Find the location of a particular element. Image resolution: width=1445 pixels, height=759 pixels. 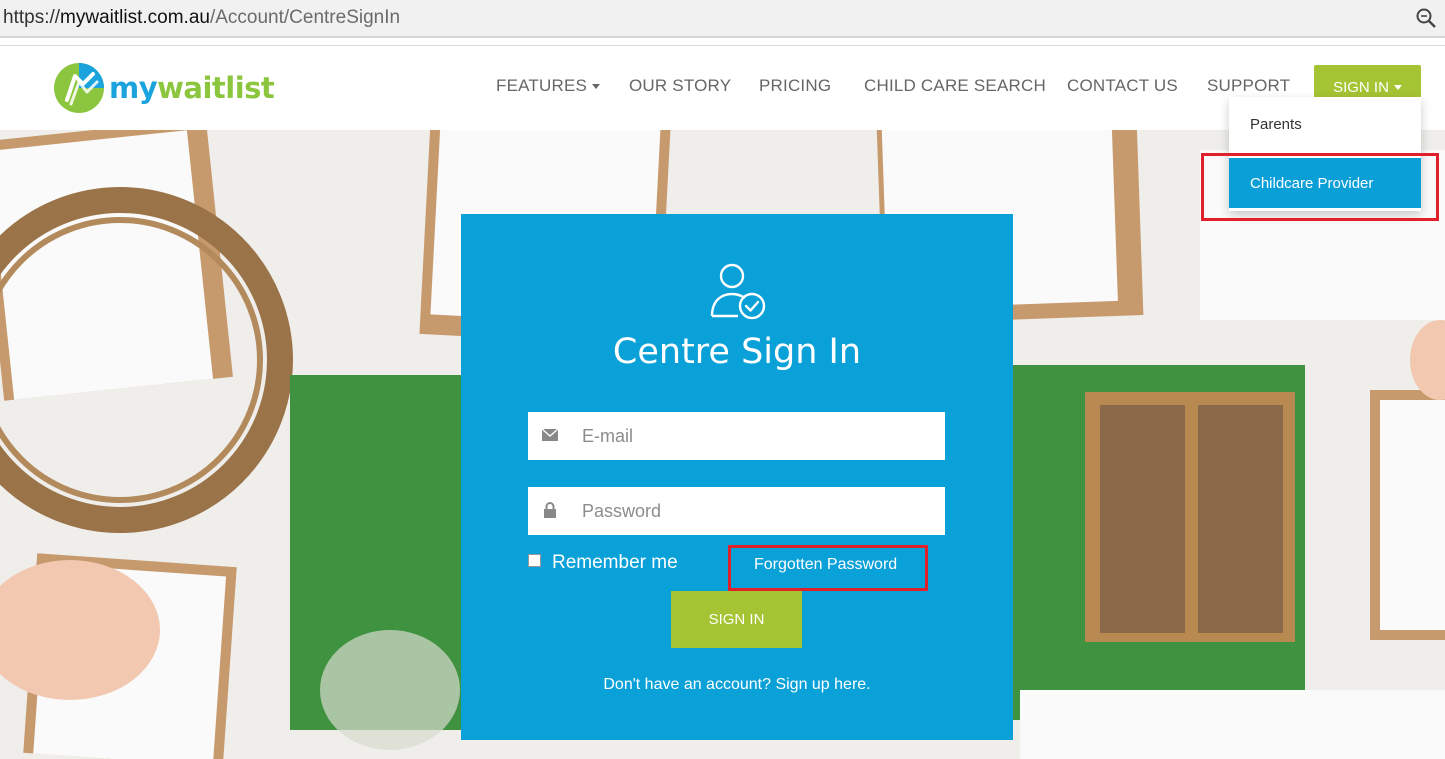

nav-features: FEATURES is located at coordinates (548, 86).